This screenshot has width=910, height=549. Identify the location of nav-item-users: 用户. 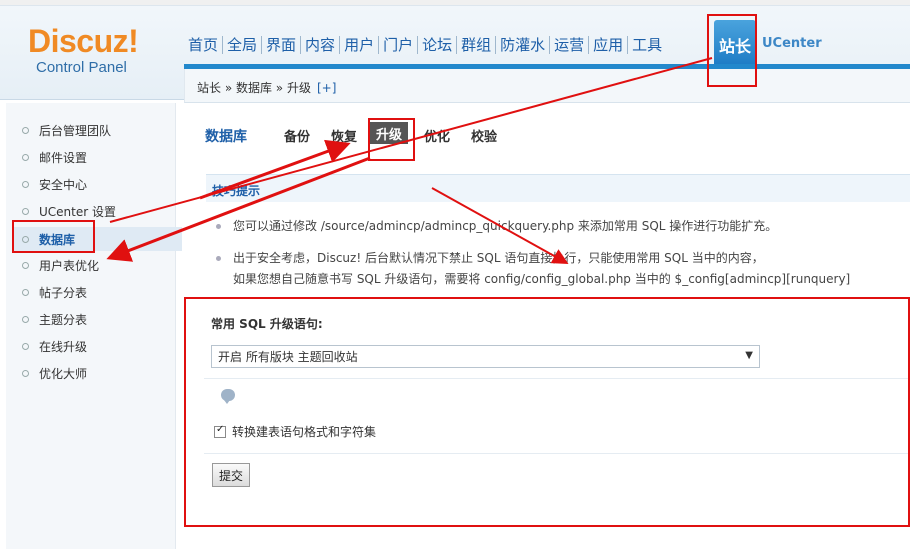
(360, 45).